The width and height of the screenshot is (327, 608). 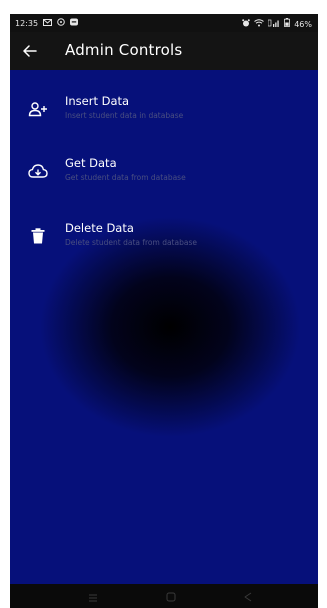 I want to click on menu-lines-icon, so click(x=93, y=596).